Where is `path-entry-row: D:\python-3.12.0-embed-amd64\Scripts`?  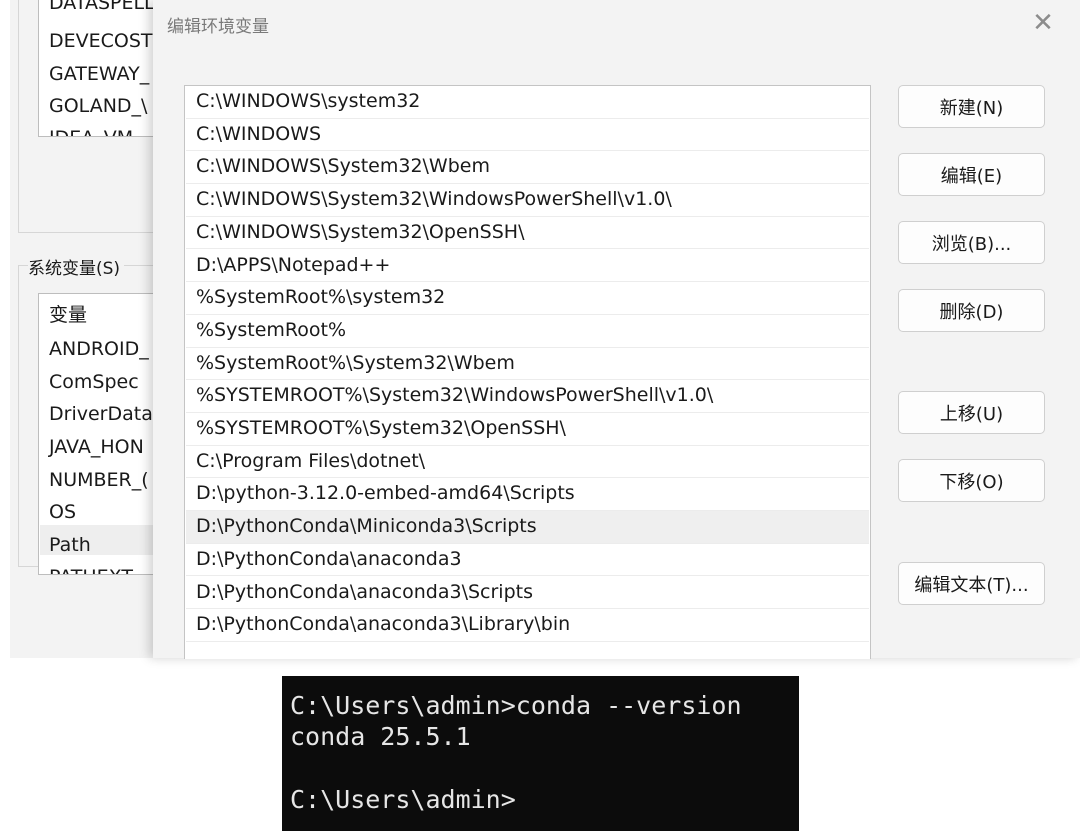 path-entry-row: D:\python-3.12.0-embed-amd64\Scripts is located at coordinates (527, 495).